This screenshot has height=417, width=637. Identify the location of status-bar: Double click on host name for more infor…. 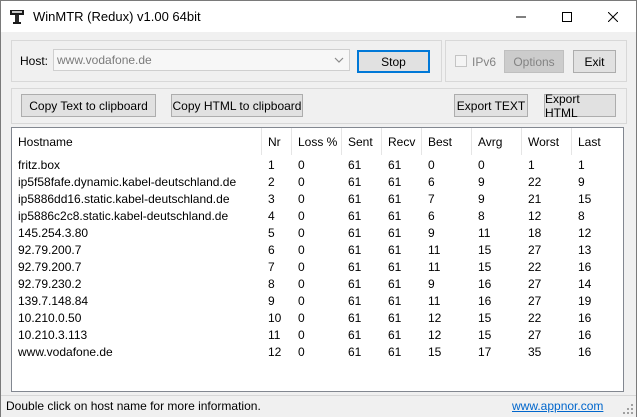
(318, 406).